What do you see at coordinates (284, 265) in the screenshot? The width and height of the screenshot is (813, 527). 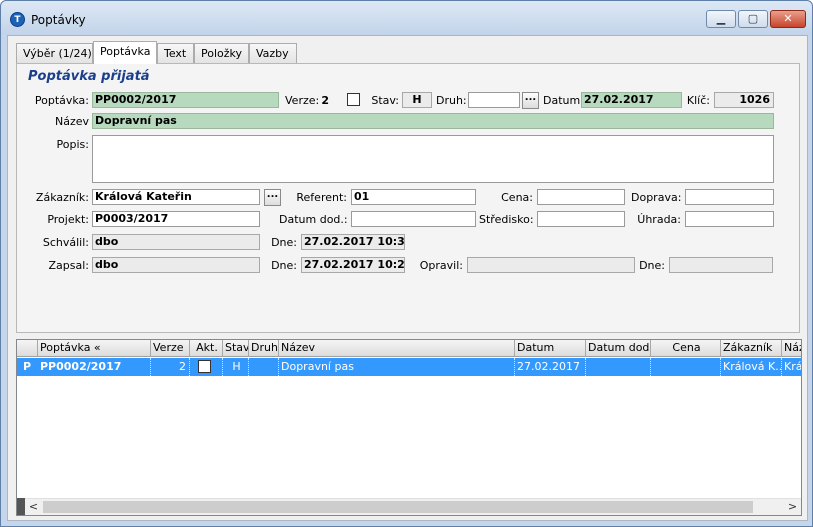 I see `zapsal-dne-label: Dne:` at bounding box center [284, 265].